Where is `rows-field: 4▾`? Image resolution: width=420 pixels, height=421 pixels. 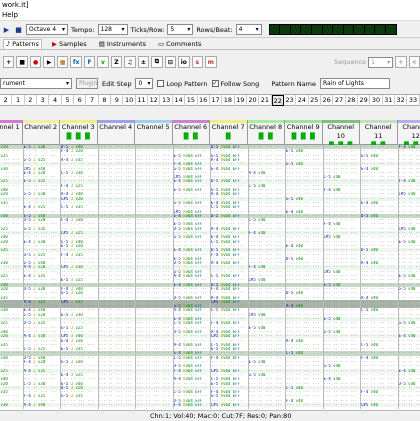
rows-field: 4▾ is located at coordinates (249, 29).